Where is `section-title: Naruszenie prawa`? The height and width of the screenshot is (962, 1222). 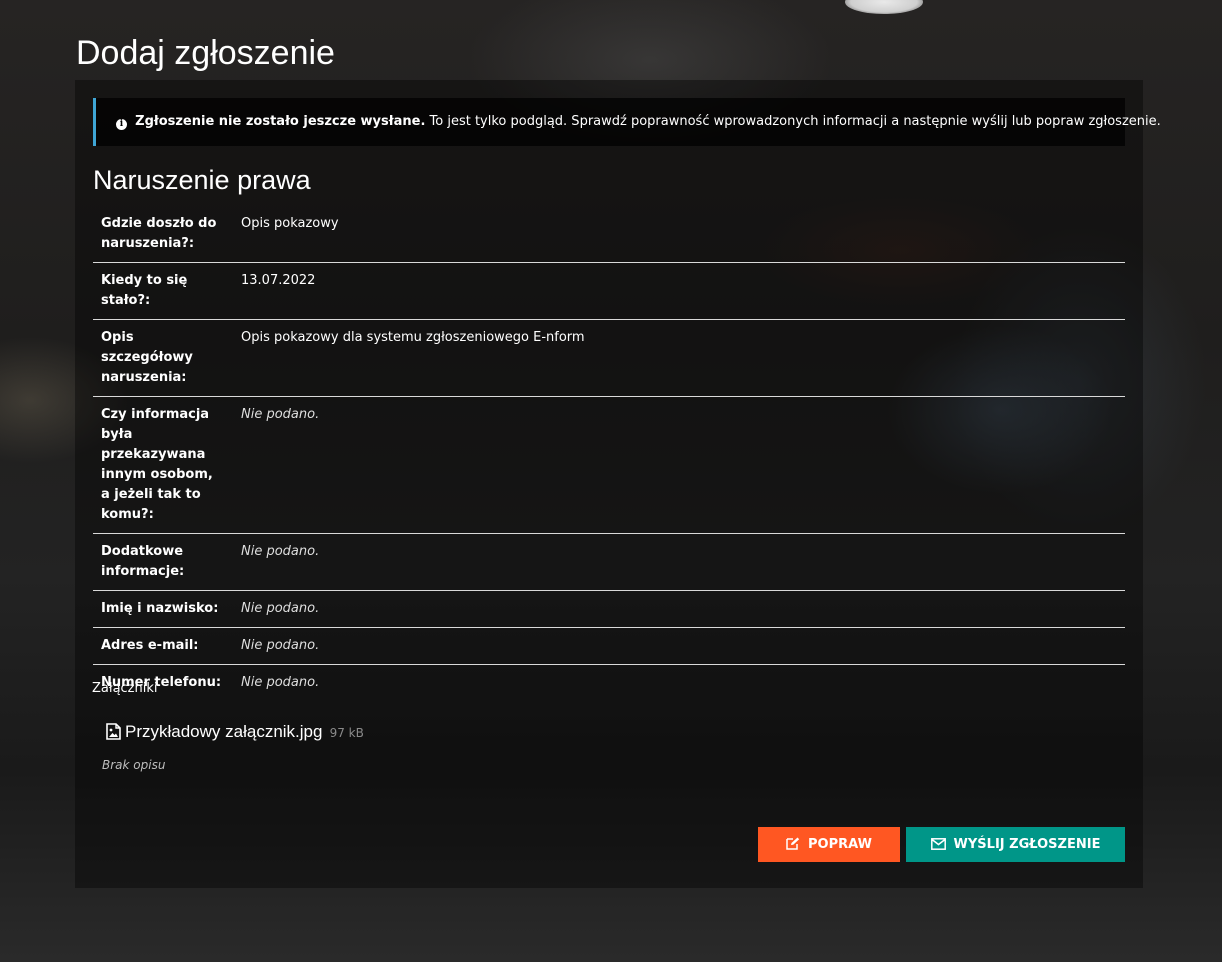 section-title: Naruszenie prawa is located at coordinates (202, 180).